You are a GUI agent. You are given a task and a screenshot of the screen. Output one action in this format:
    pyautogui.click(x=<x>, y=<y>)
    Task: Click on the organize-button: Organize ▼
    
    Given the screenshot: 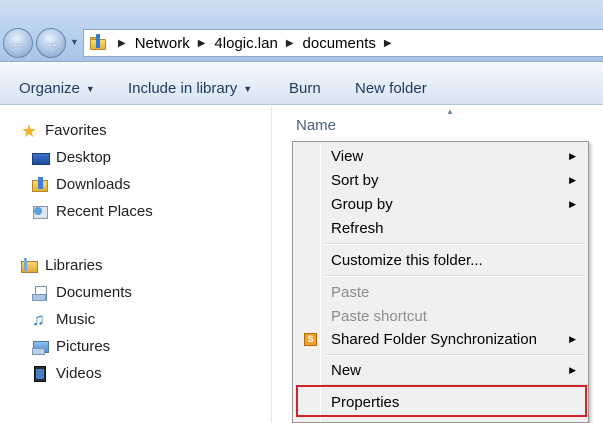 What is the action you would take?
    pyautogui.click(x=57, y=88)
    